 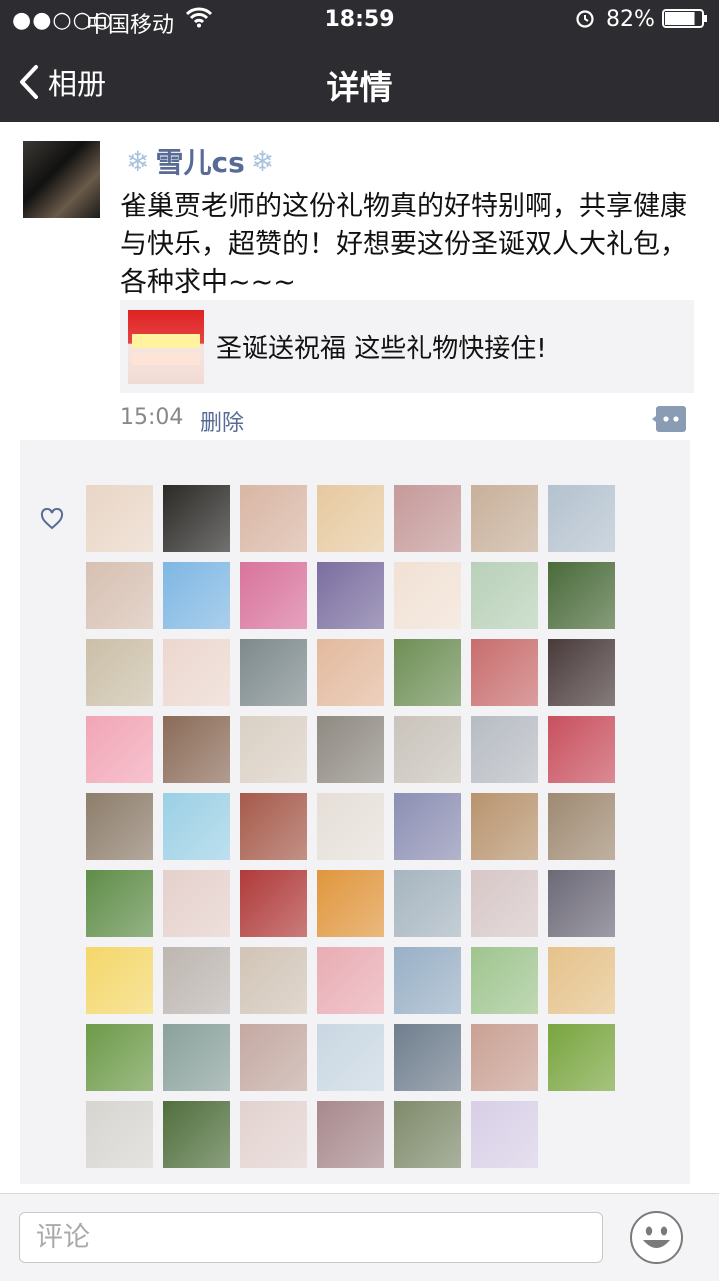 I want to click on page-title: 详情, so click(x=359, y=87).